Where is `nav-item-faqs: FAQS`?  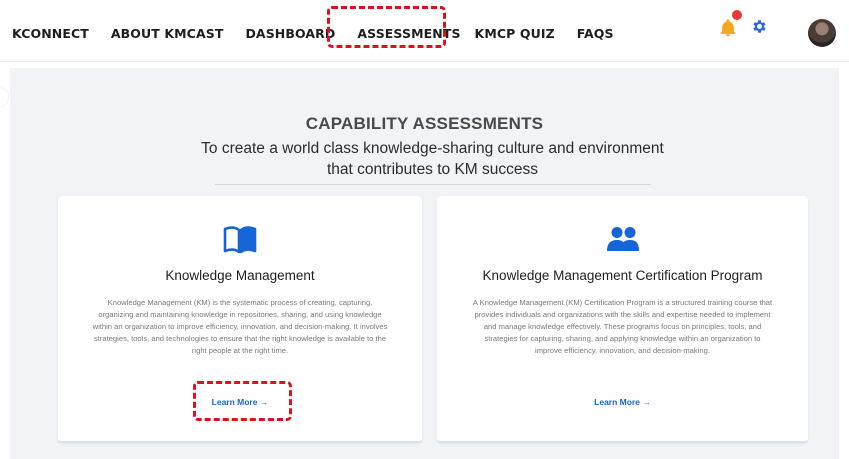 nav-item-faqs: FAQS is located at coordinates (595, 33).